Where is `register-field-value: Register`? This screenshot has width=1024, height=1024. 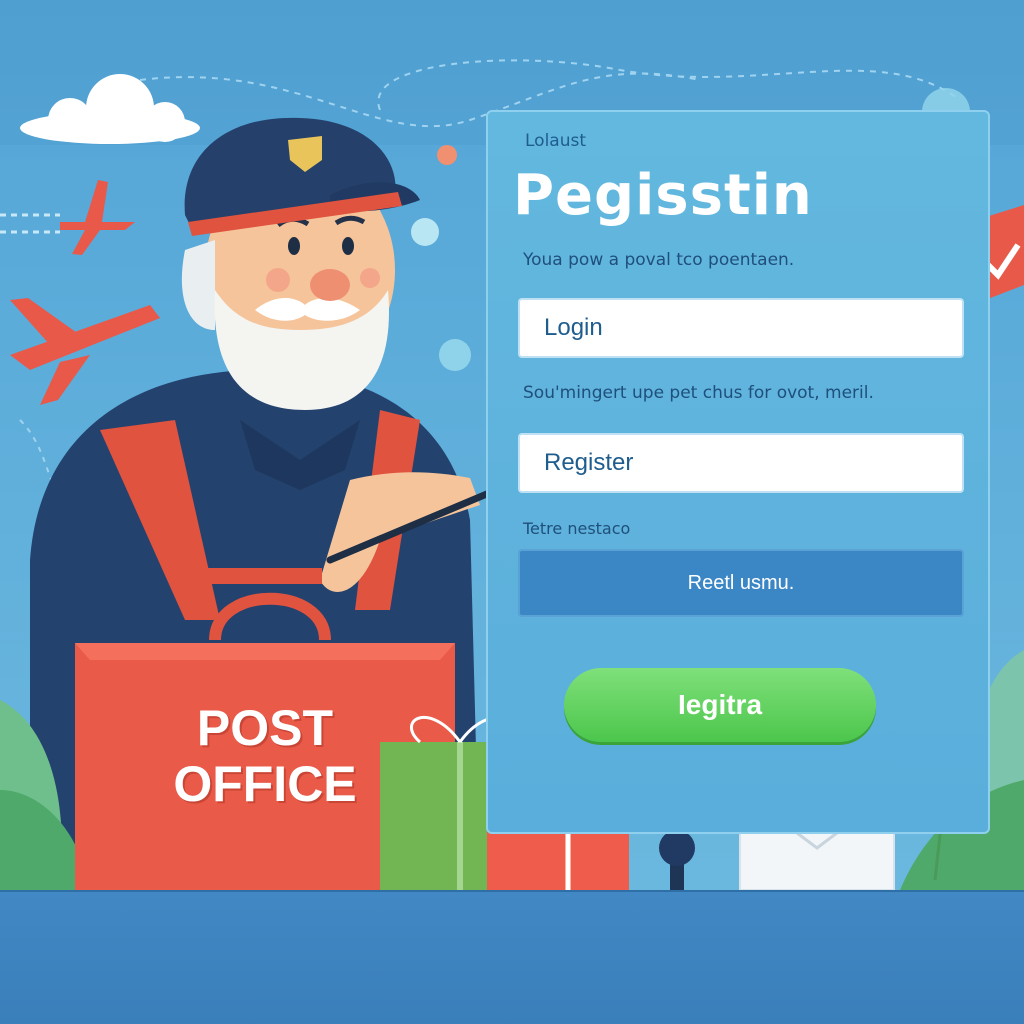 register-field-value: Register is located at coordinates (589, 462).